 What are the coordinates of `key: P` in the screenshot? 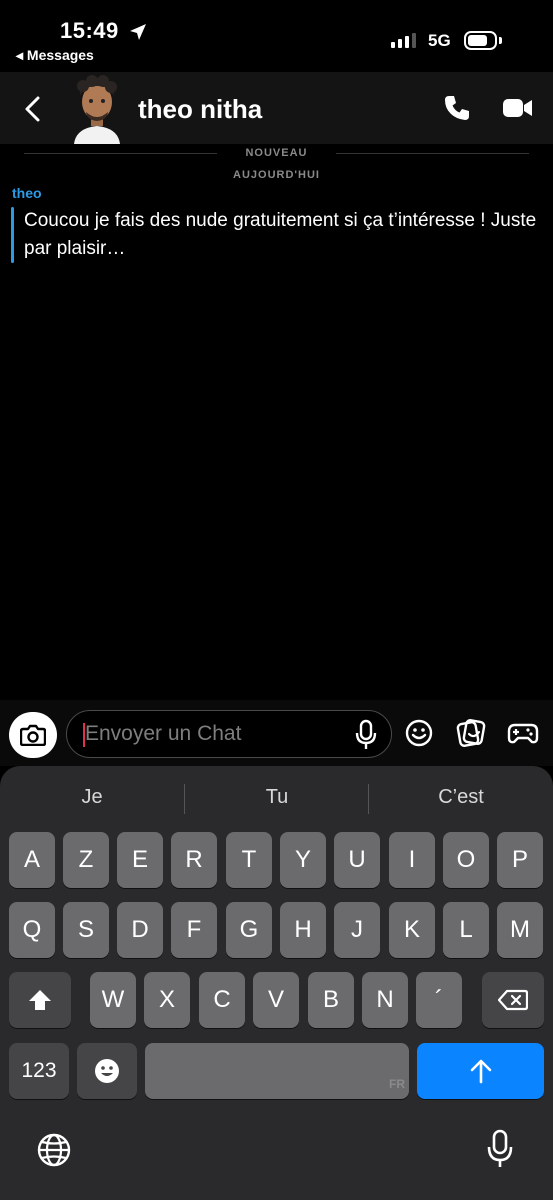 It's located at (520, 860).